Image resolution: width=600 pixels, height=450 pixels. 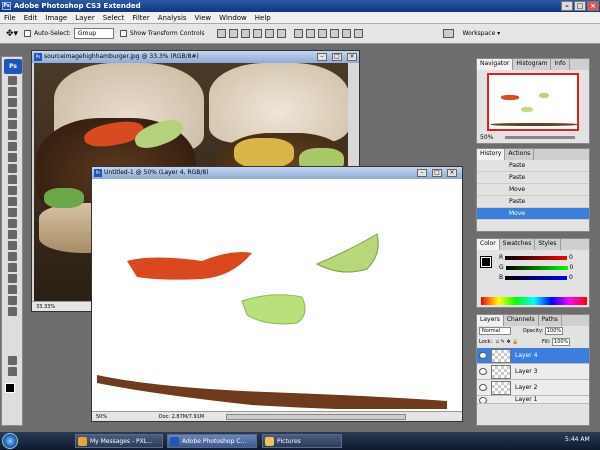 I want to click on opacity-value: 100%, so click(x=554, y=331).